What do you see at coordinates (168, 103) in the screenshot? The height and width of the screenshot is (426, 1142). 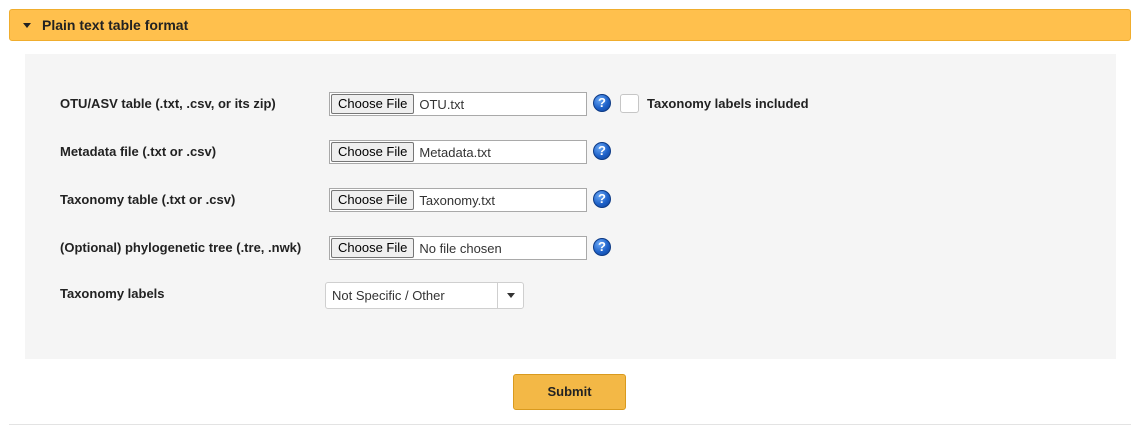 I see `otu-table-label: OTU/ASV table (.txt, .csv, or its zip)` at bounding box center [168, 103].